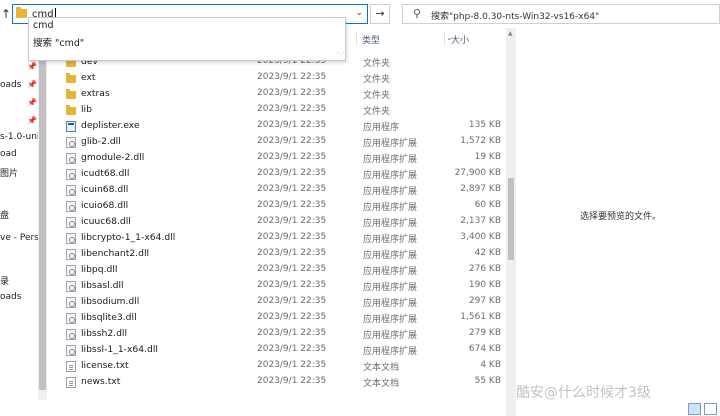 The width and height of the screenshot is (720, 416). What do you see at coordinates (477, 173) in the screenshot?
I see `file-size: 27,900 KB` at bounding box center [477, 173].